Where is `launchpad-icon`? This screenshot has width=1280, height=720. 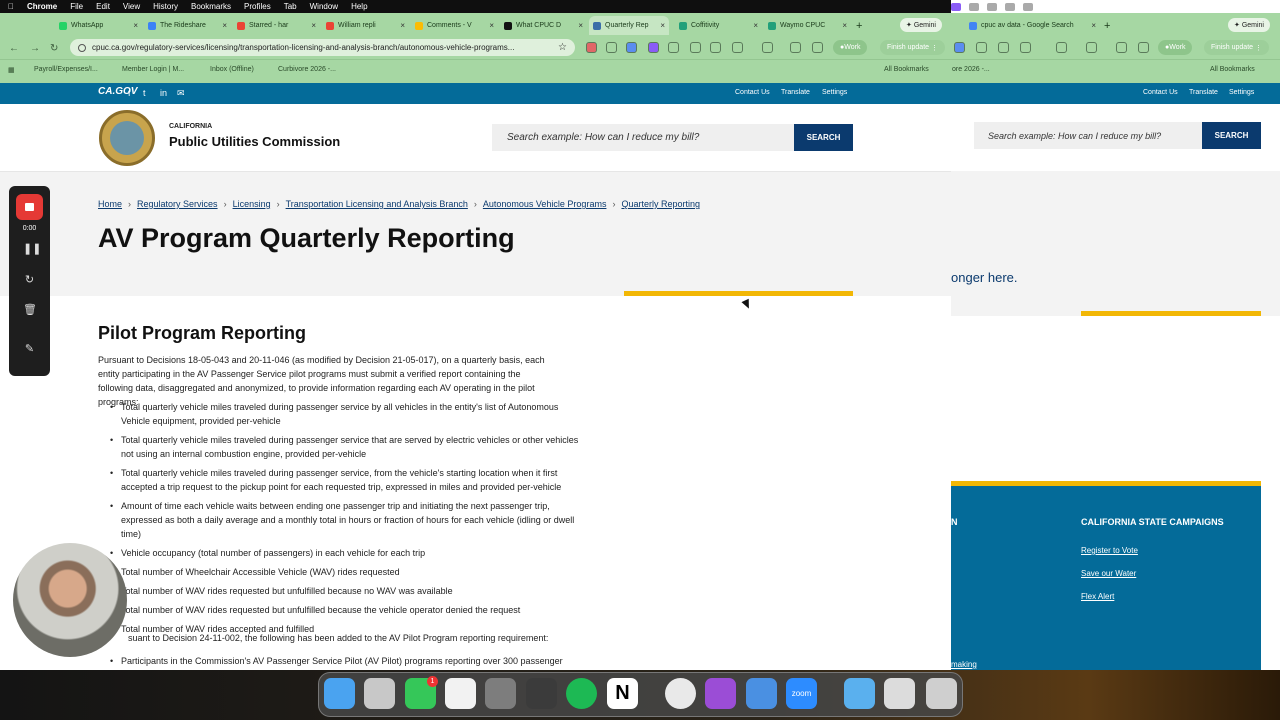
launchpad-icon is located at coordinates (379, 693).